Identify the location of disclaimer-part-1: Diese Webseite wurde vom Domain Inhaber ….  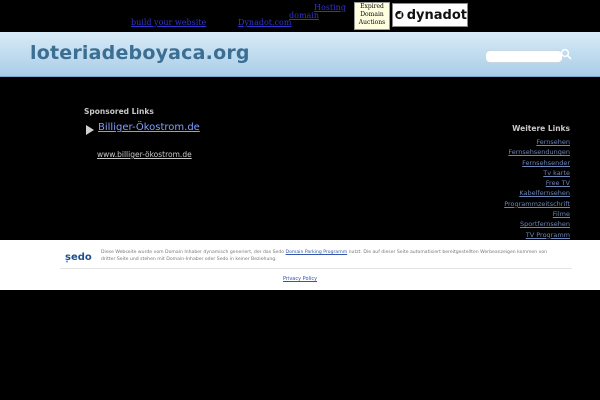
(193, 252).